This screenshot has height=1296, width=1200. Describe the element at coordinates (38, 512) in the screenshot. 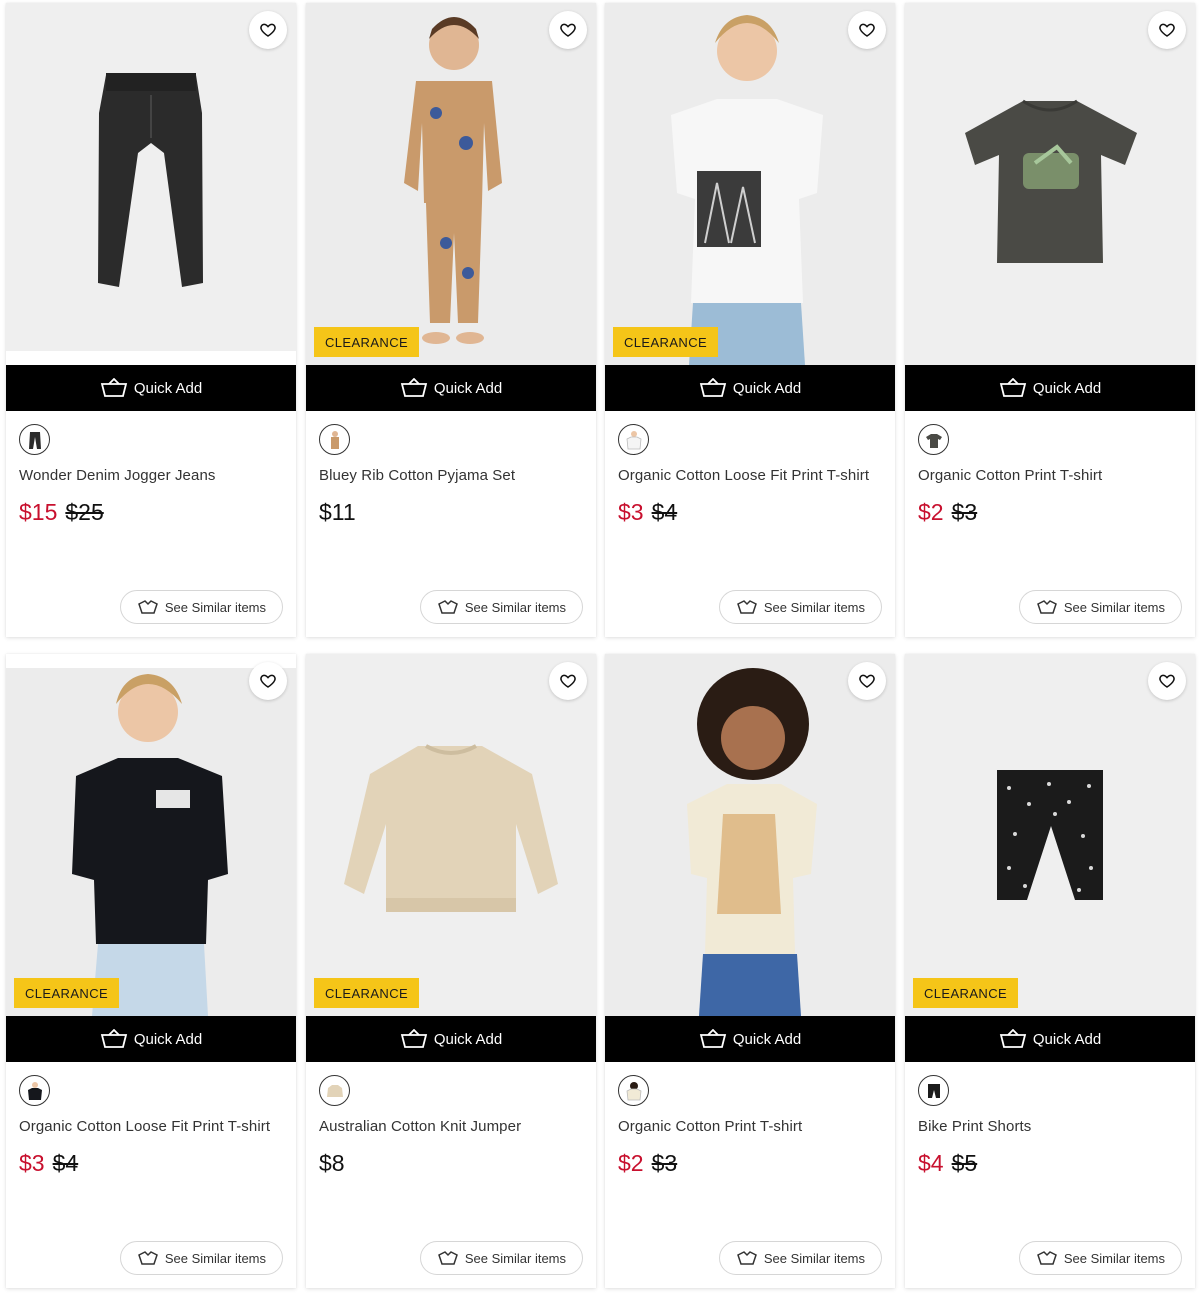

I see `sale-price: $15` at that location.